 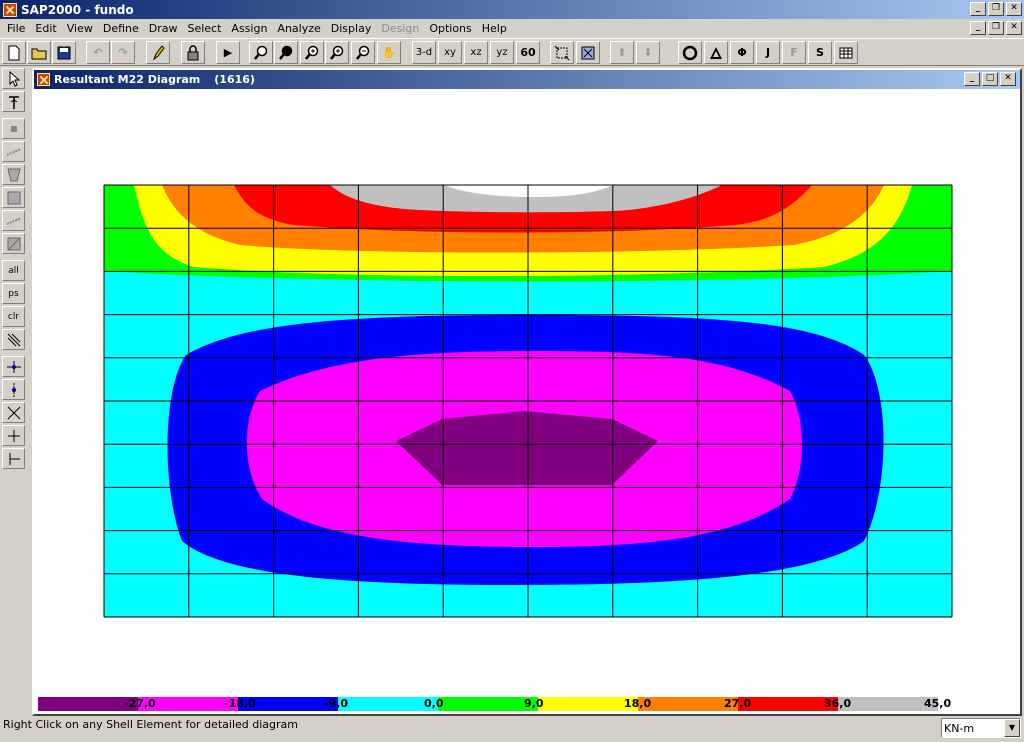 What do you see at coordinates (13, 174) in the screenshot?
I see `draw-quad-icon` at bounding box center [13, 174].